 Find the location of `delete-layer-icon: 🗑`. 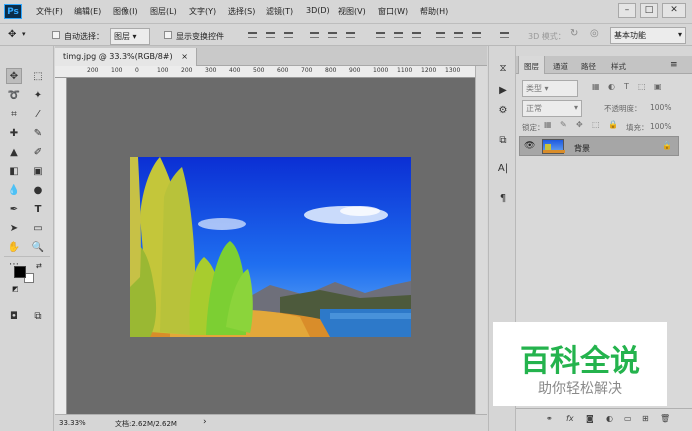

delete-layer-icon: 🗑 is located at coordinates (665, 418).